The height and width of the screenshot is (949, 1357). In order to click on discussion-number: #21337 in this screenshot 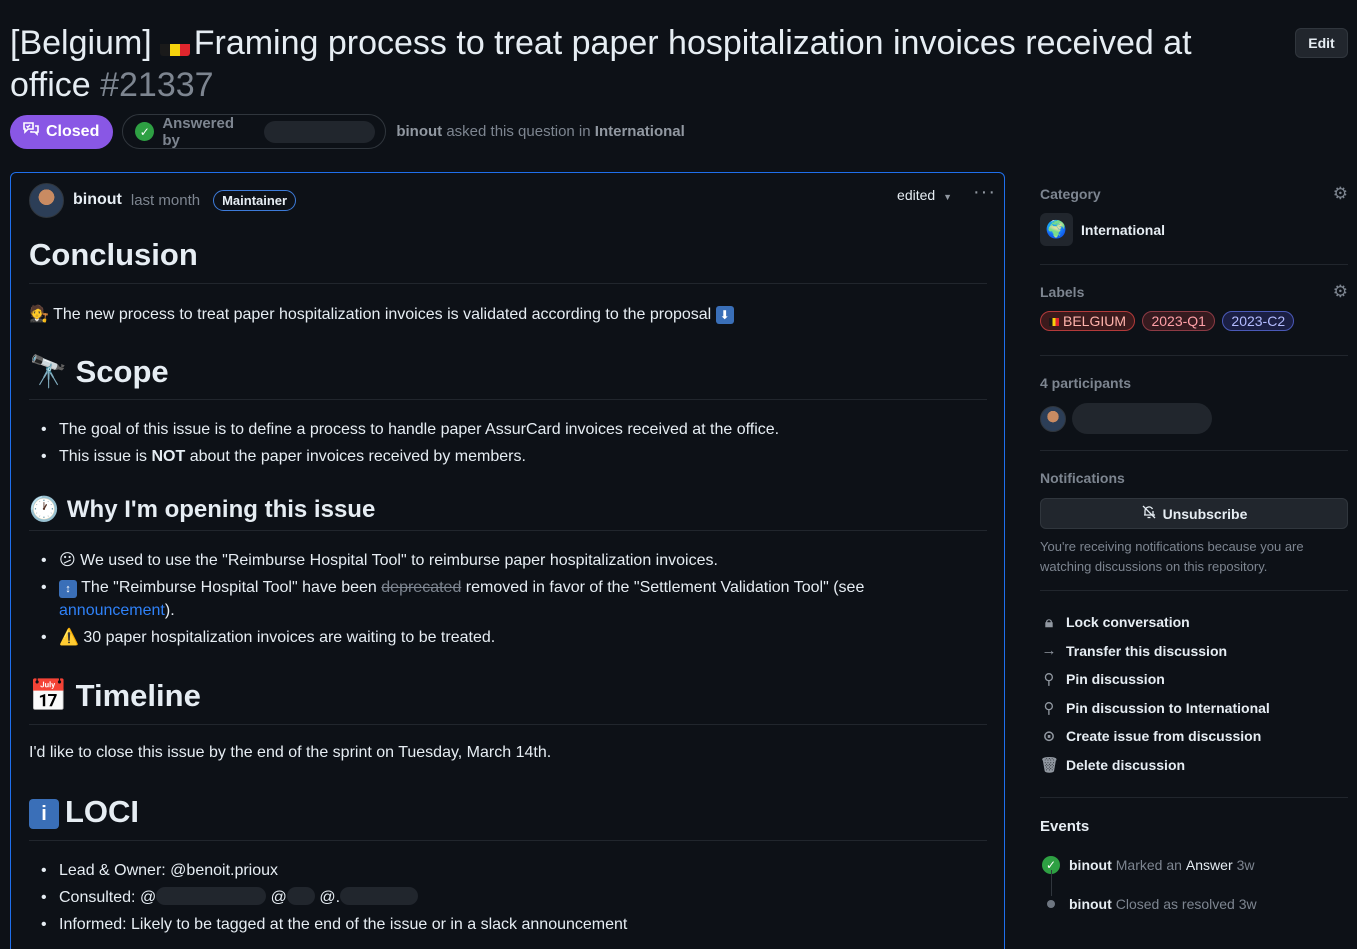, I will do `click(157, 85)`.